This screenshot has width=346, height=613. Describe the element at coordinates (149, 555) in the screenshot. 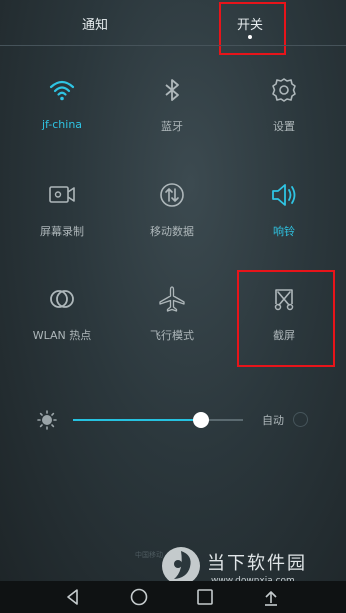

I see `watermark-text: 中国移动` at that location.